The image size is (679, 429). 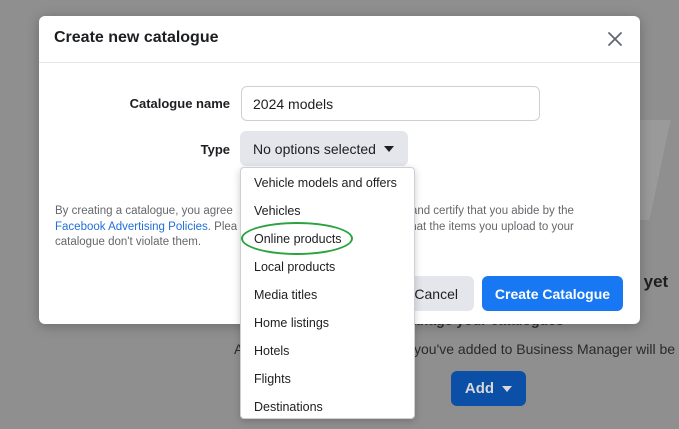 What do you see at coordinates (552, 293) in the screenshot?
I see `create-catalogue-button: Create Catalogue` at bounding box center [552, 293].